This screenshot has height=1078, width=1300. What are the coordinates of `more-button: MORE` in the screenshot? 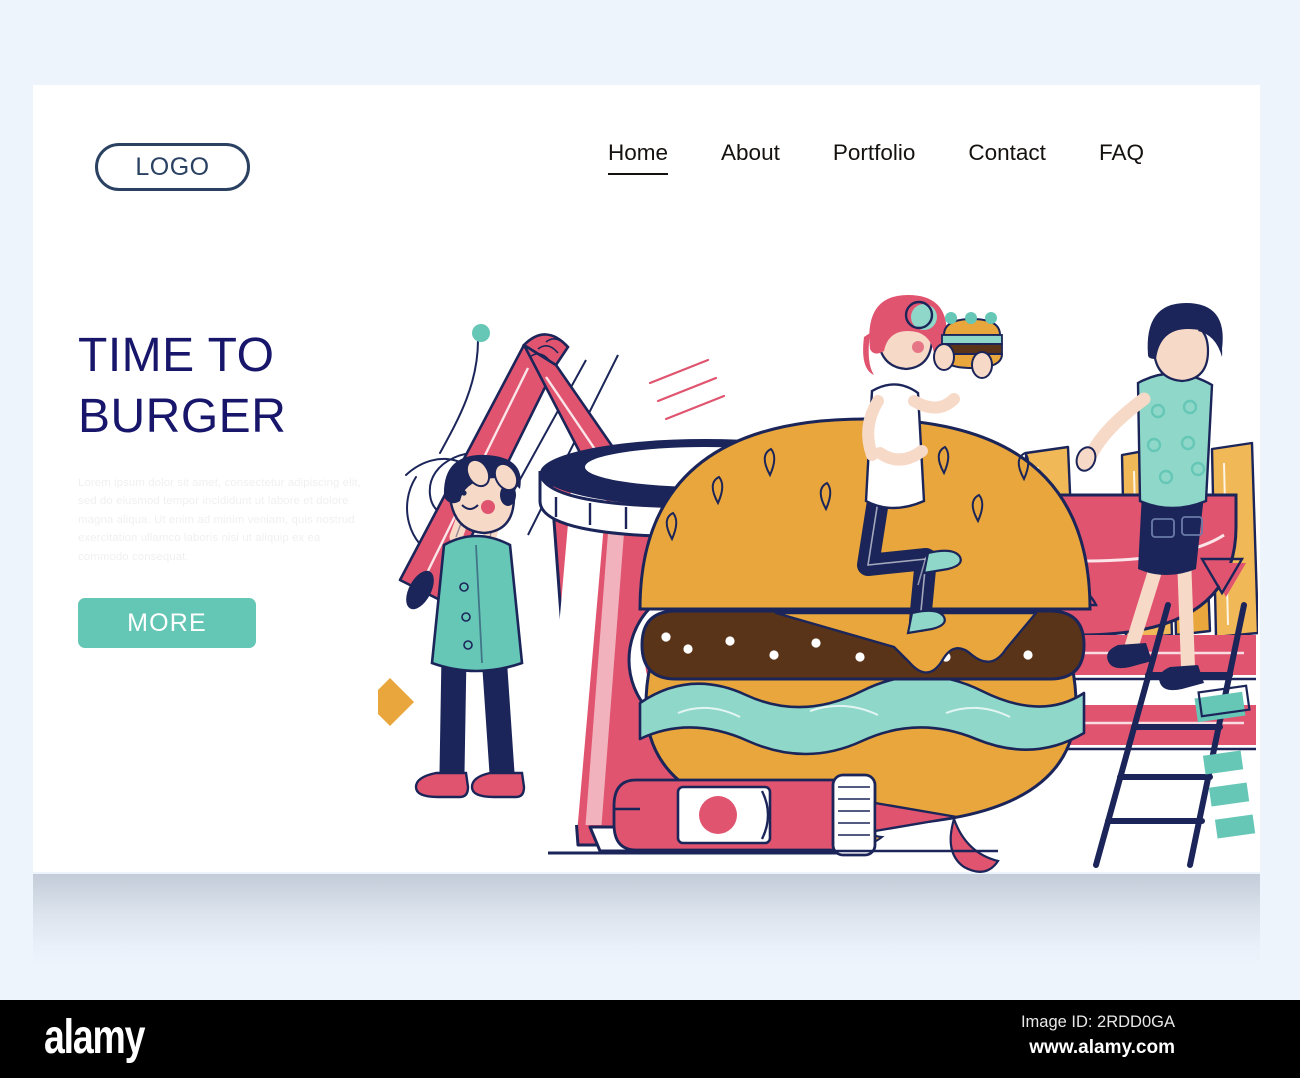 It's located at (167, 623).